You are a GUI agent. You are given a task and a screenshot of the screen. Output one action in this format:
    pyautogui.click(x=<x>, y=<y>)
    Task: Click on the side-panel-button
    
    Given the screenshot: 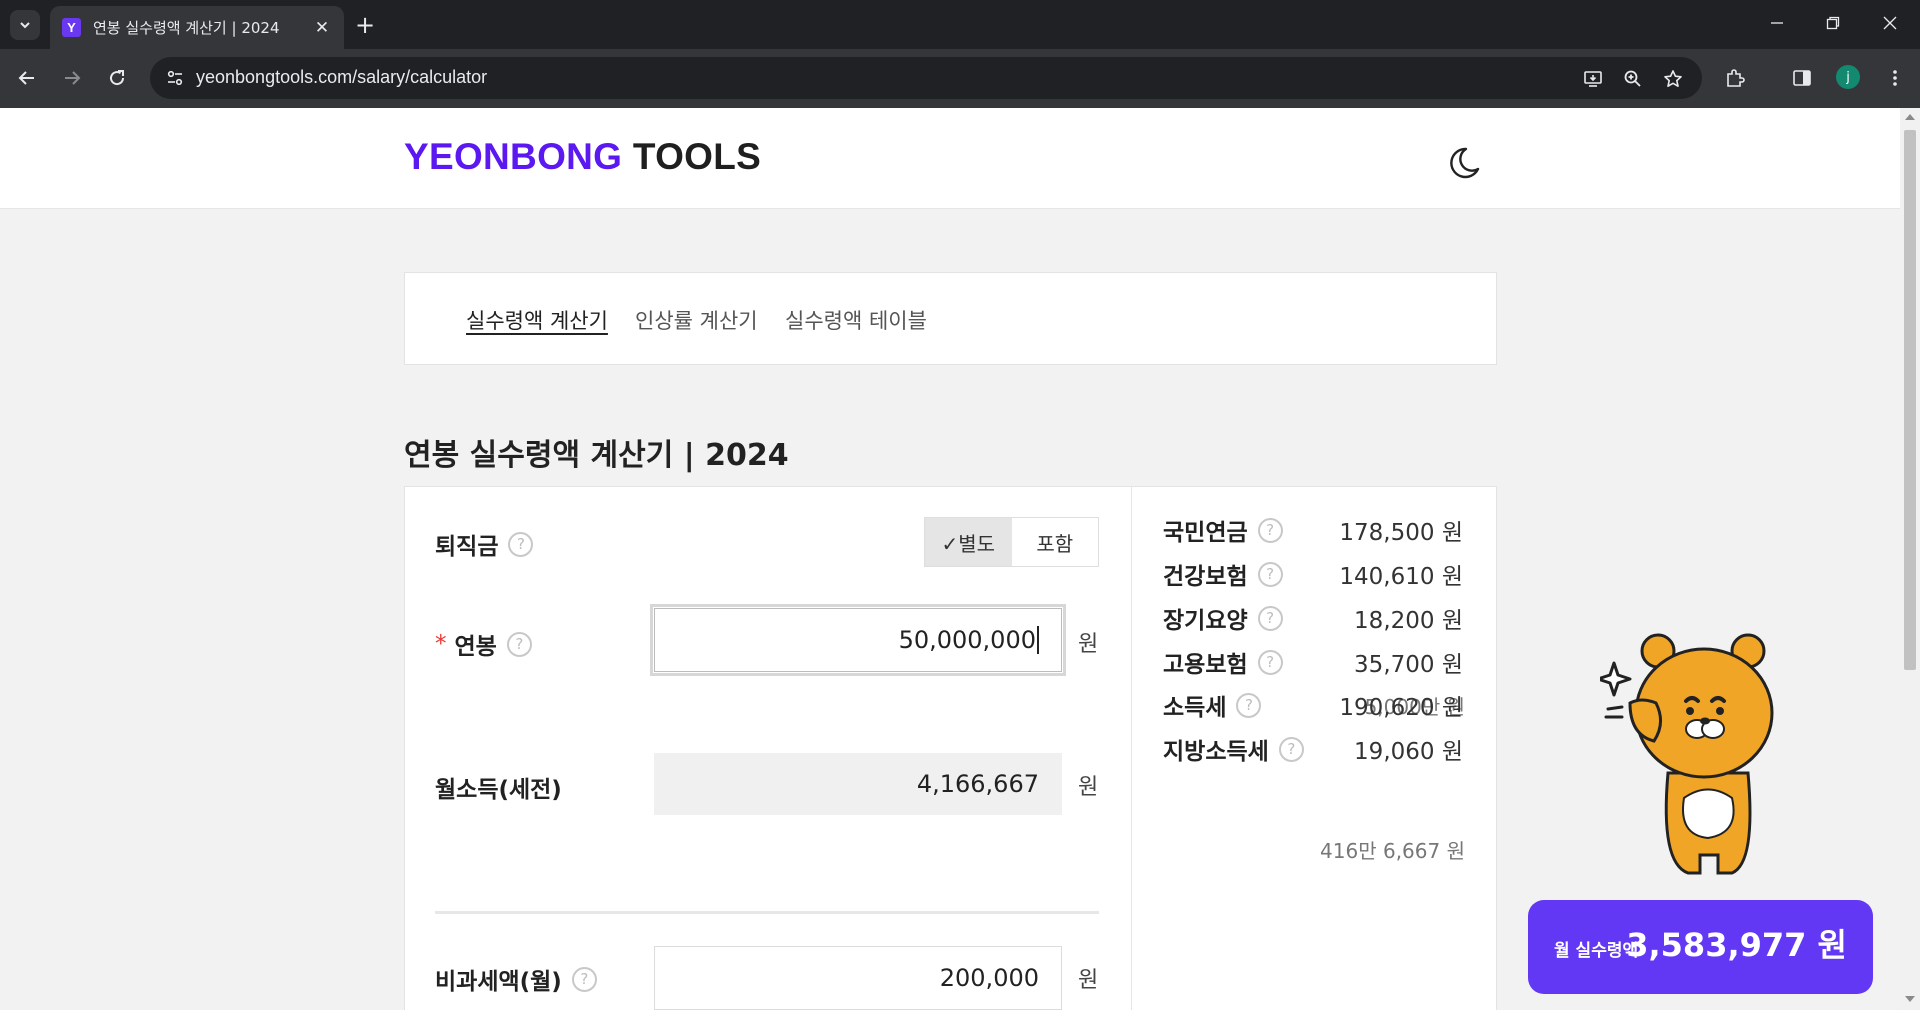 What is the action you would take?
    pyautogui.click(x=1802, y=78)
    